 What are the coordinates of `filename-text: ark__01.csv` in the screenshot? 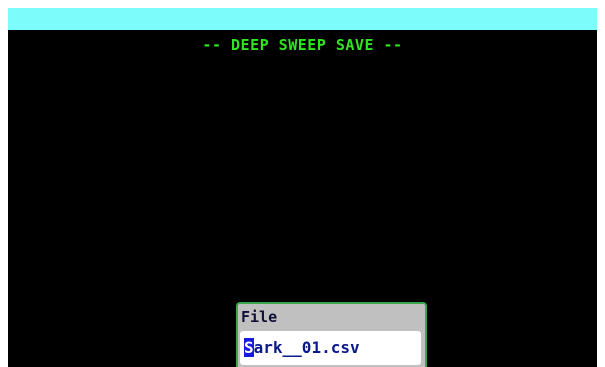 It's located at (306, 347).